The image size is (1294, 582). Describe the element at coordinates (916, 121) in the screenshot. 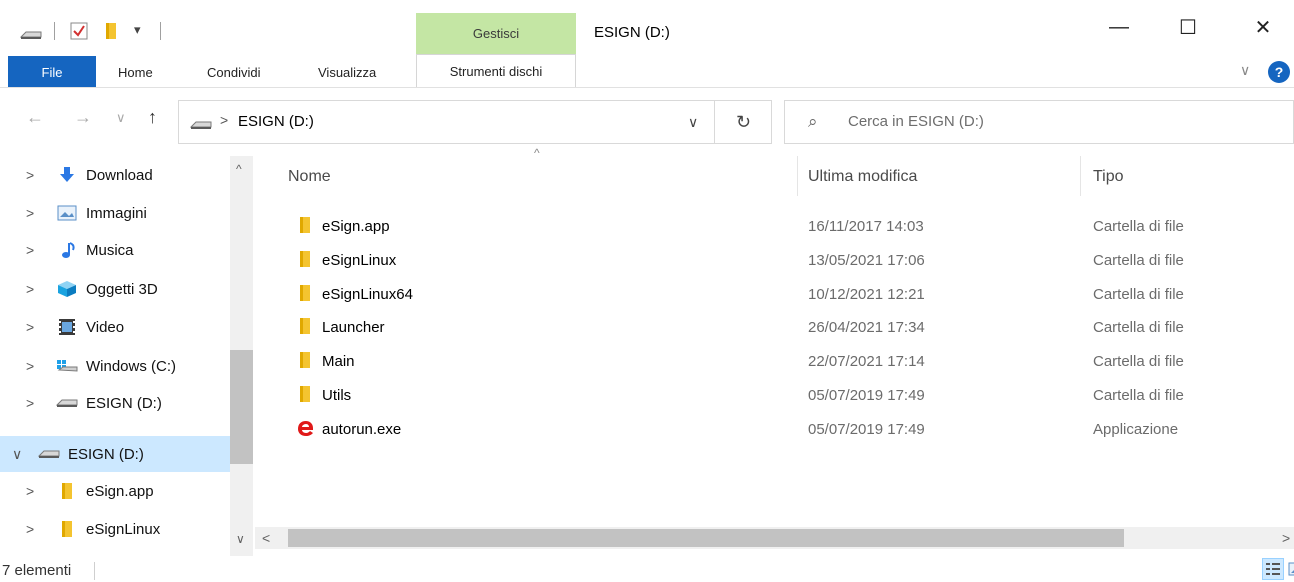

I see `search-input: Cerca in ESIGN (D:)` at that location.